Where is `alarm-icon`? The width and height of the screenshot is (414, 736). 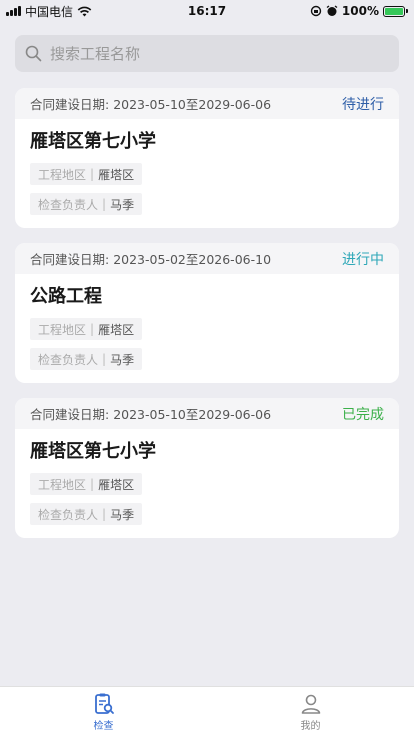 alarm-icon is located at coordinates (332, 10).